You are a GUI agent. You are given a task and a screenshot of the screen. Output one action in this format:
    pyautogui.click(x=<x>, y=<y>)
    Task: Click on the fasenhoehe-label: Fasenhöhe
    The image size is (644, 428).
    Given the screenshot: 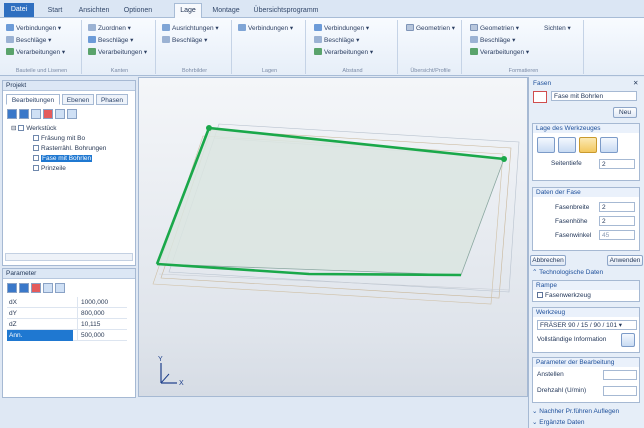 What is the action you would take?
    pyautogui.click(x=571, y=221)
    